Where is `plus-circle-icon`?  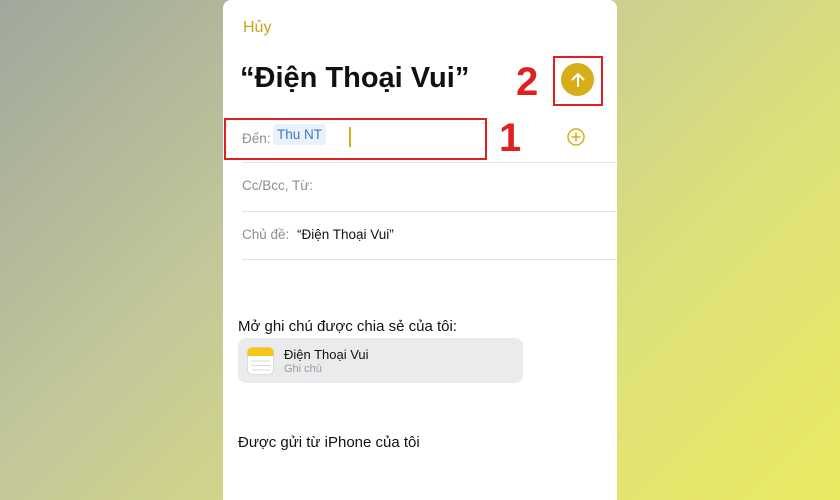
plus-circle-icon is located at coordinates (576, 137).